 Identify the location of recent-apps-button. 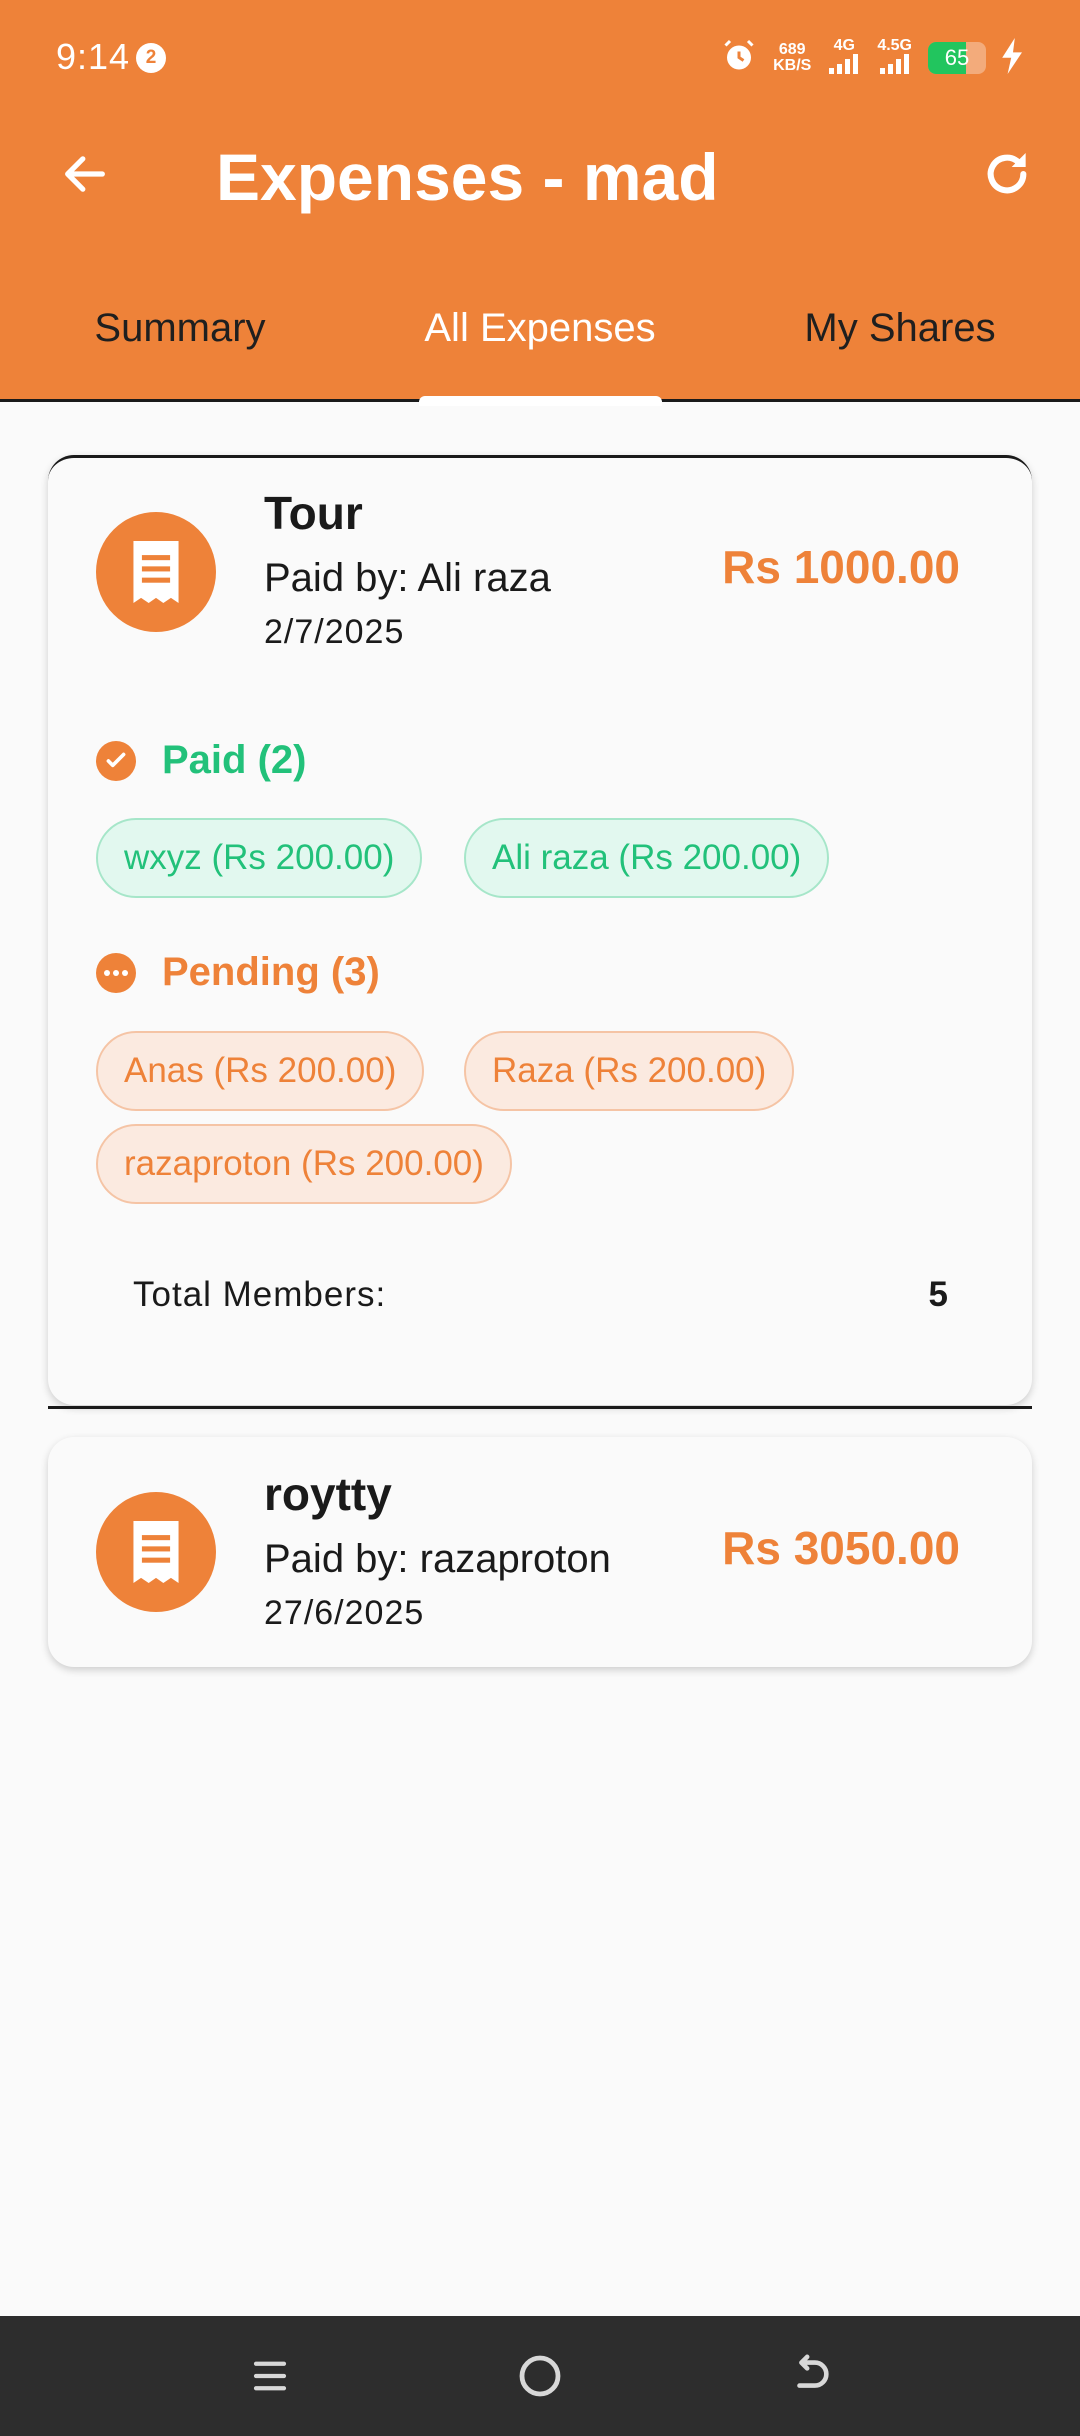
(270, 2376).